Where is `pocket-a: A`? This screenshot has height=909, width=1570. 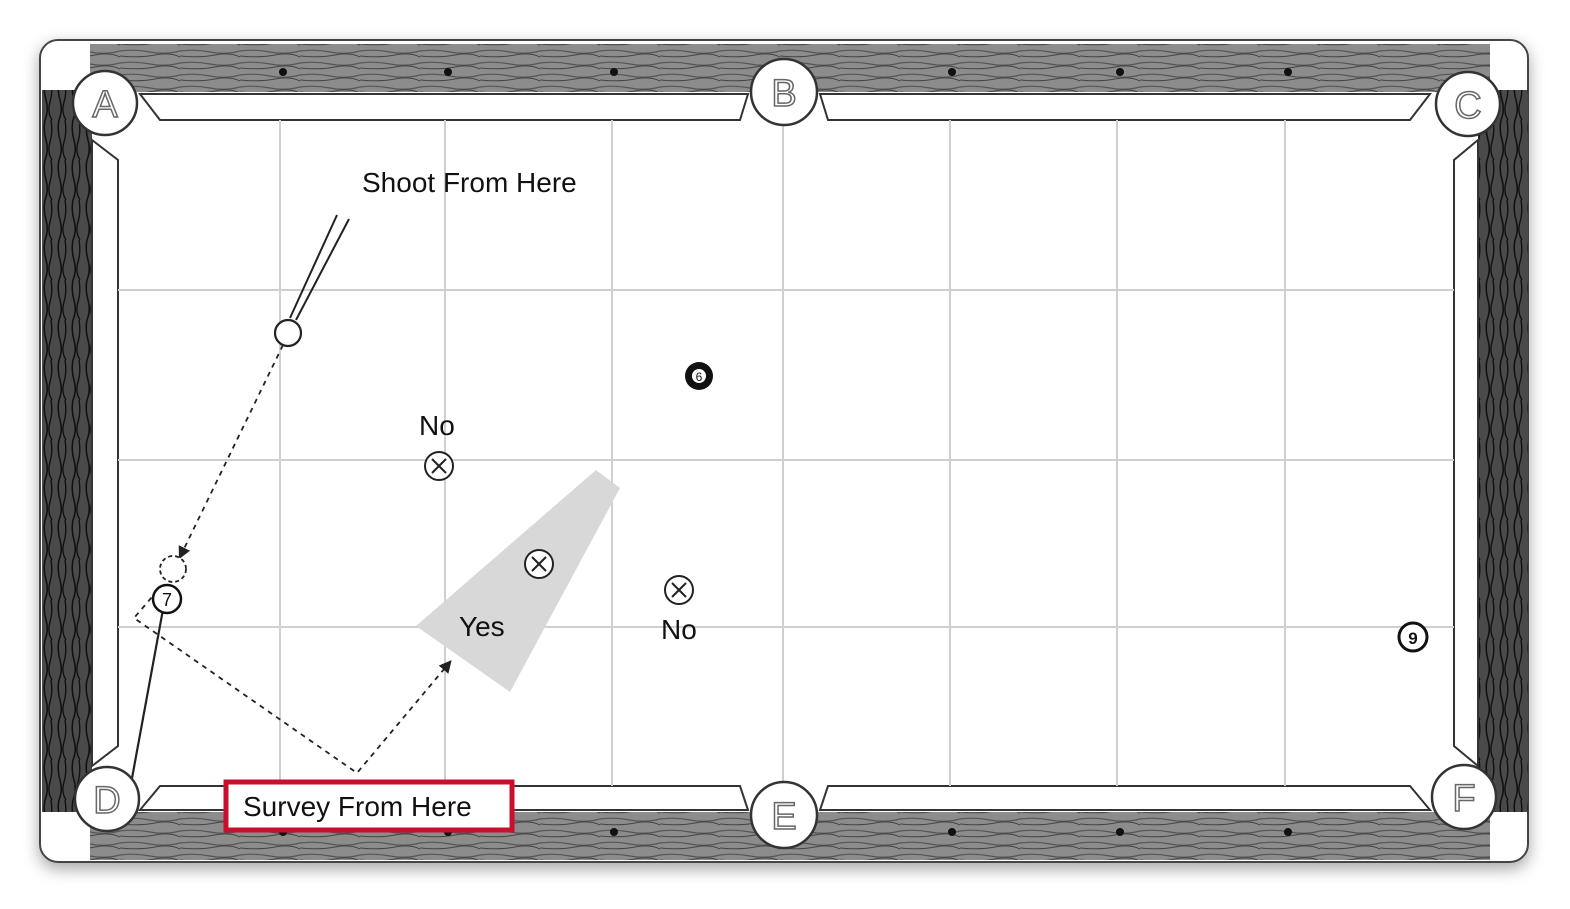 pocket-a: A is located at coordinates (105, 103).